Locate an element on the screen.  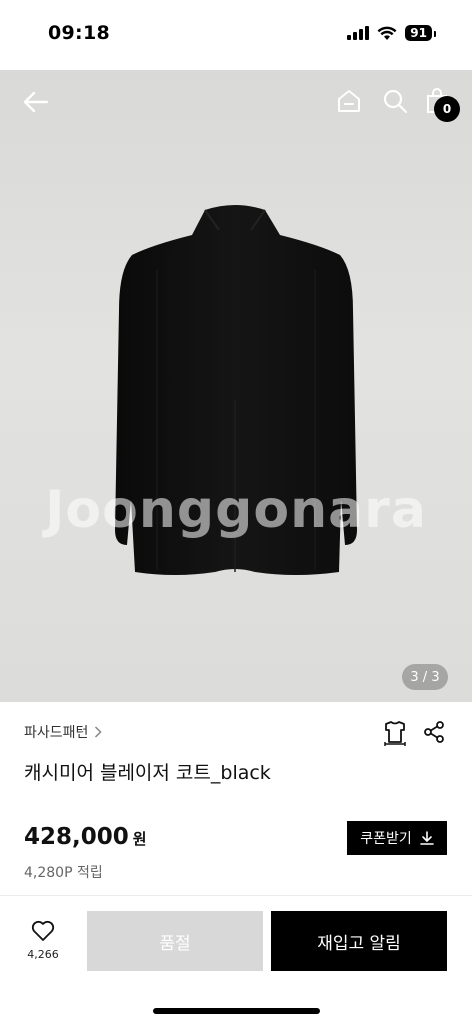
size-guide-button is located at coordinates (395, 735).